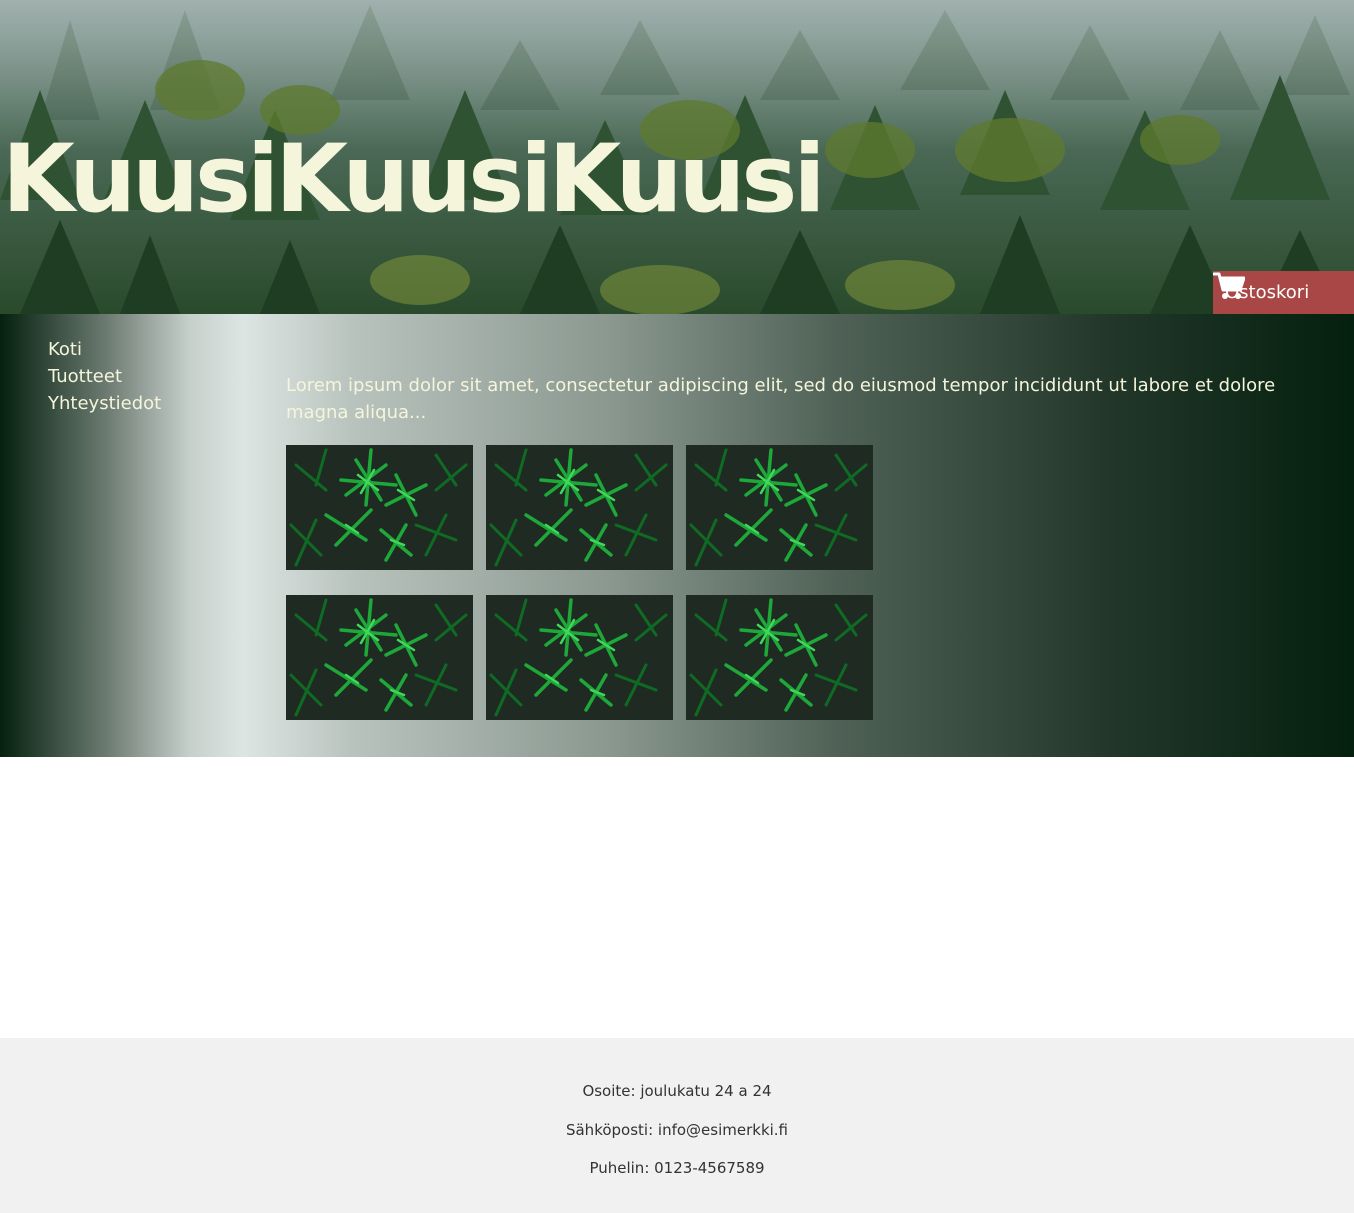 The height and width of the screenshot is (1213, 1354). I want to click on product-gallery, so click(586, 595).